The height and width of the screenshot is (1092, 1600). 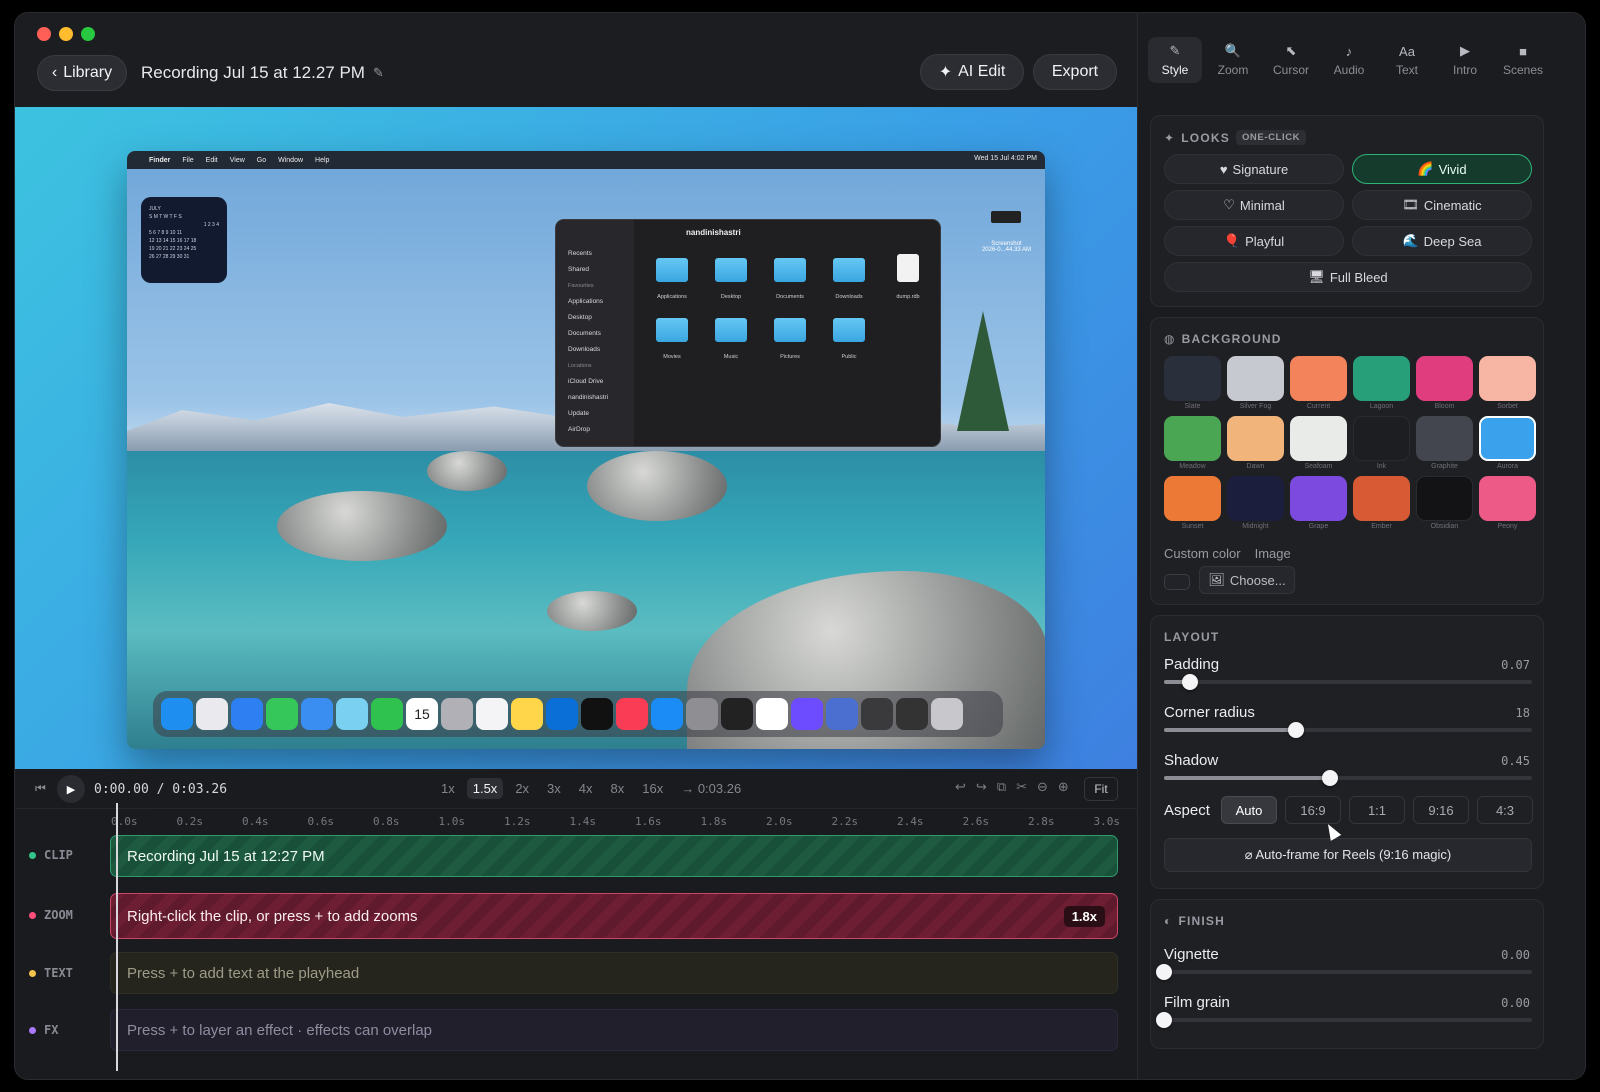 What do you see at coordinates (1233, 50) in the screenshot?
I see `magnifier-icon: 🔍` at bounding box center [1233, 50].